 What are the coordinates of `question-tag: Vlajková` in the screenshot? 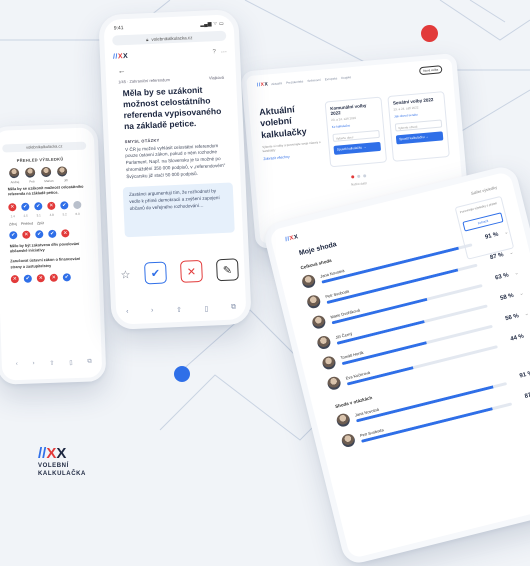 It's located at (216, 77).